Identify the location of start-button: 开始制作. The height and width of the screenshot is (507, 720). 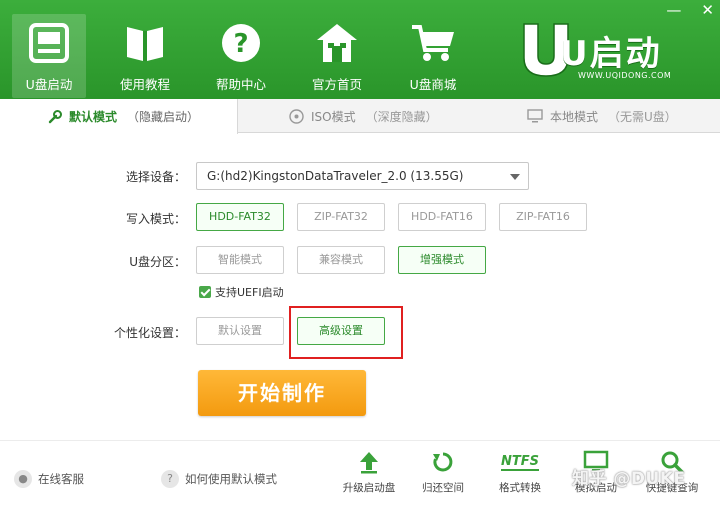
(282, 393).